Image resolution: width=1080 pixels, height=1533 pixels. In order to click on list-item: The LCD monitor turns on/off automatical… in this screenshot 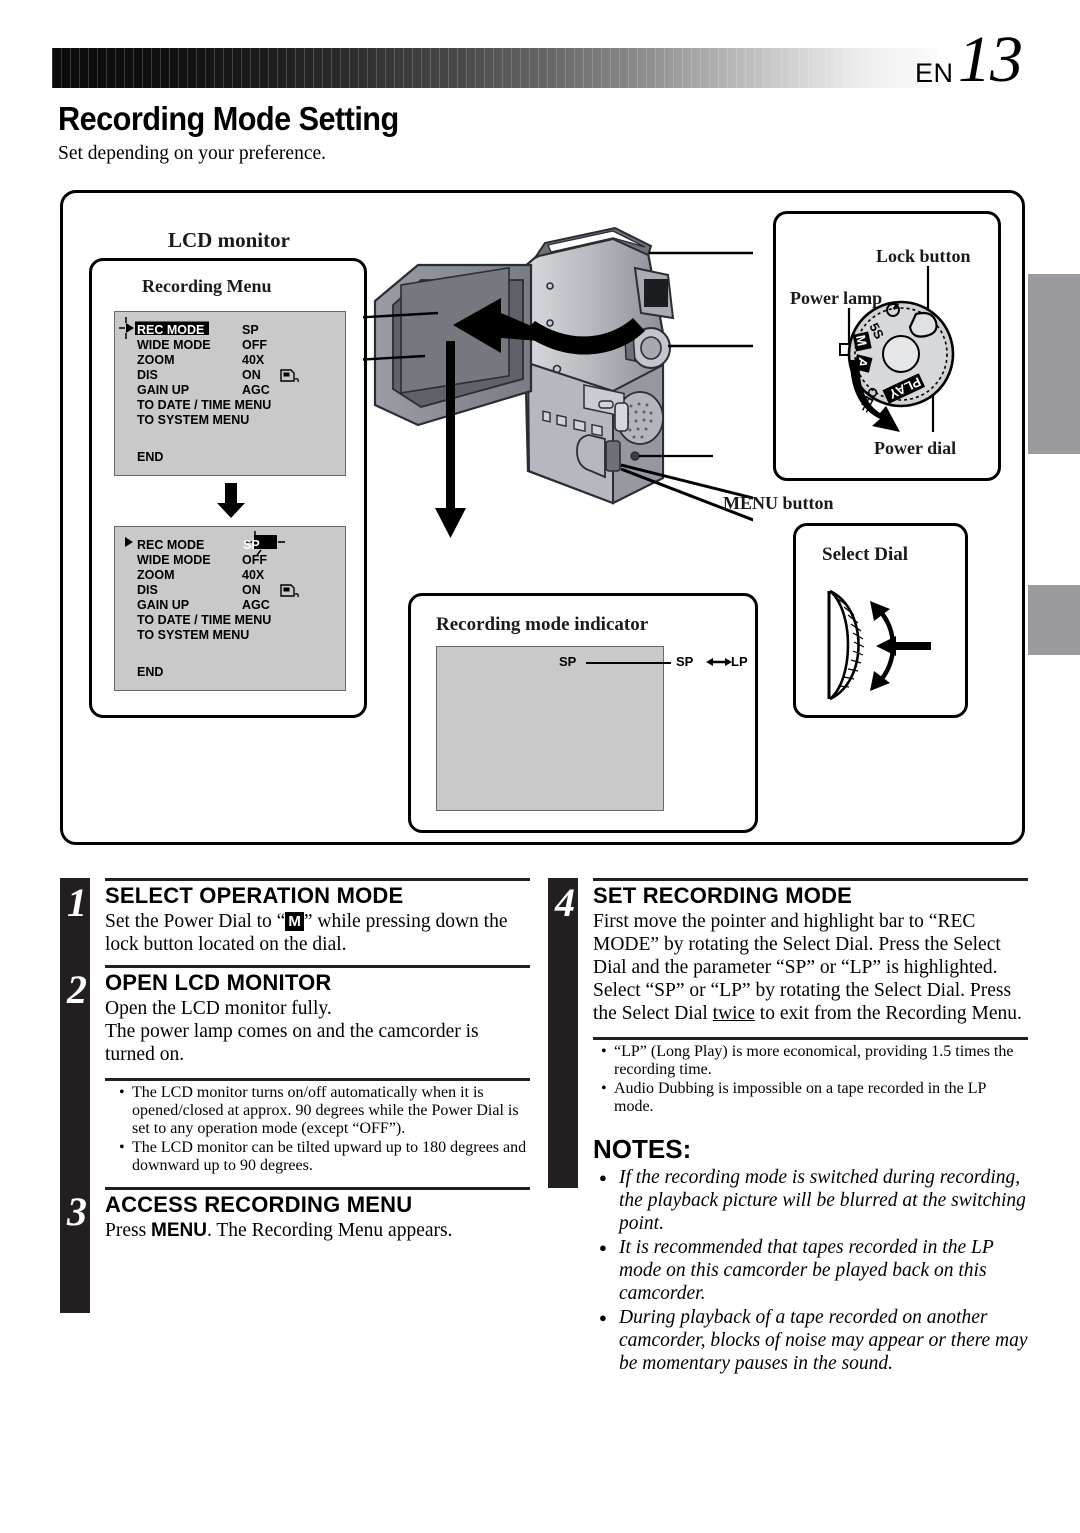, I will do `click(324, 1111)`.